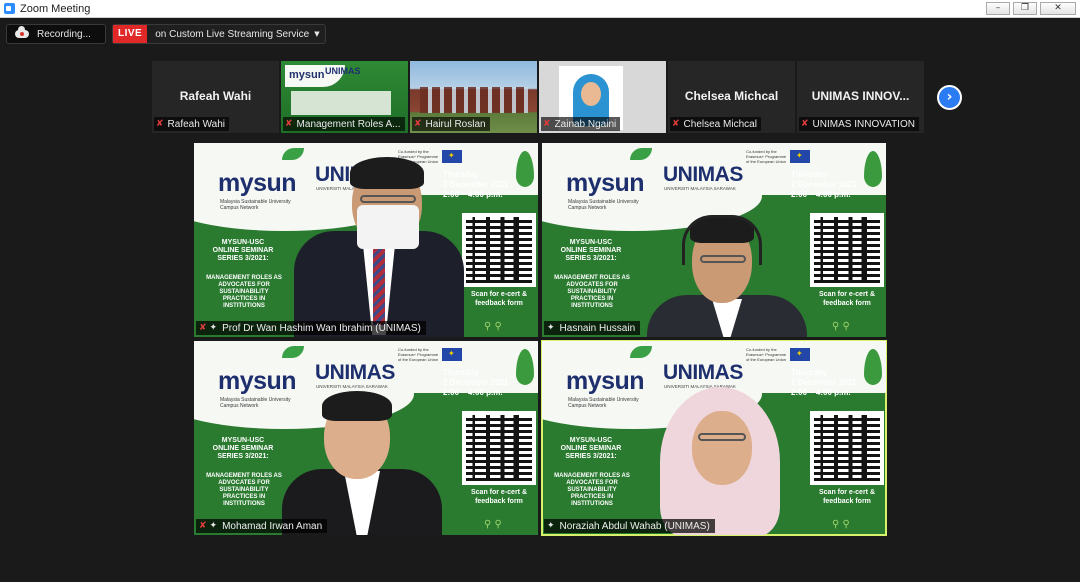  Describe the element at coordinates (998, 8) in the screenshot. I see `minimize-button: –` at that location.